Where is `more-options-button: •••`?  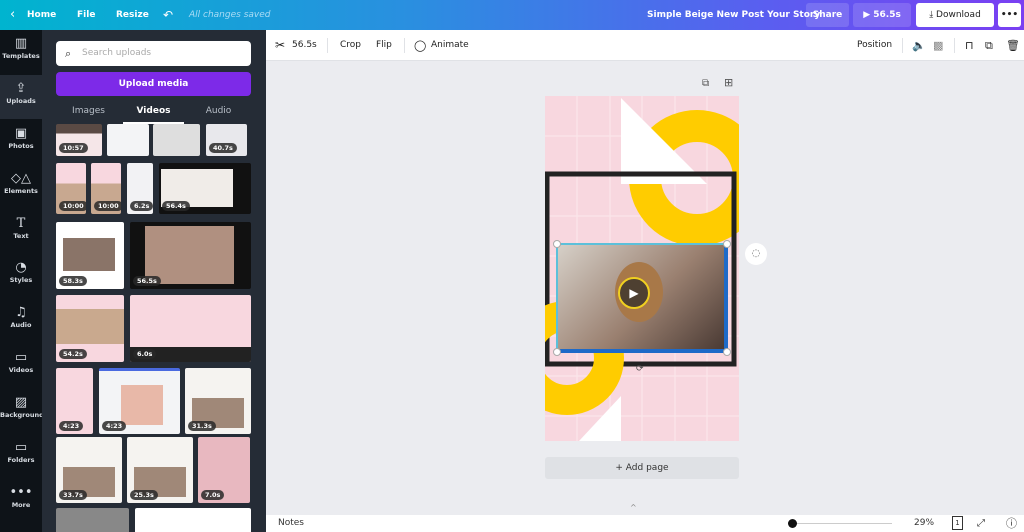 more-options-button: ••• is located at coordinates (1009, 15).